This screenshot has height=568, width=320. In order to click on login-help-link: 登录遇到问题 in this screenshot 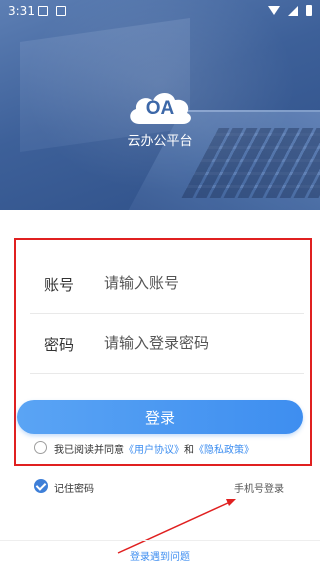, I will do `click(160, 555)`.